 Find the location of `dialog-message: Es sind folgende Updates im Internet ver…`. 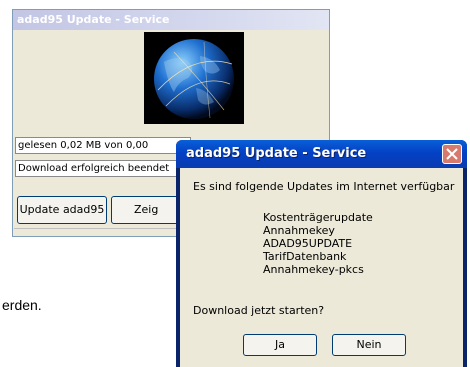

dialog-message: Es sind folgende Updates im Internet ver… is located at coordinates (324, 186).